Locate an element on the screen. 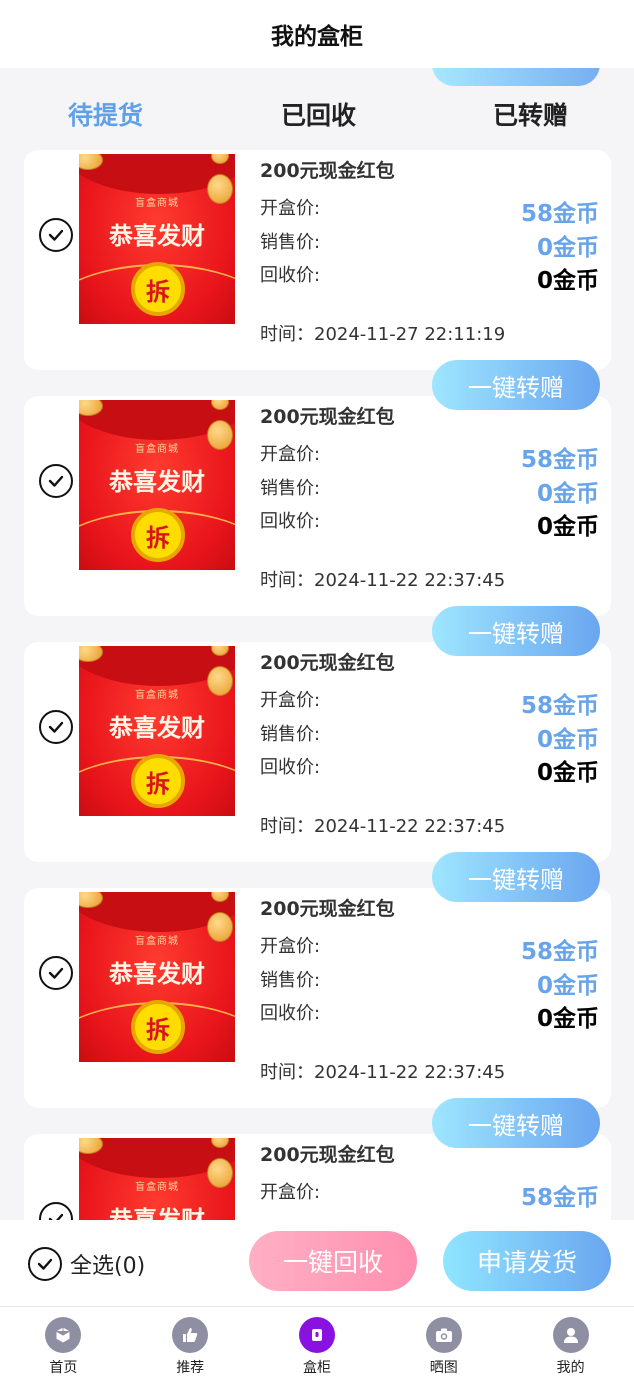  request-shipping-button: 申请发货 is located at coordinates (527, 1261).